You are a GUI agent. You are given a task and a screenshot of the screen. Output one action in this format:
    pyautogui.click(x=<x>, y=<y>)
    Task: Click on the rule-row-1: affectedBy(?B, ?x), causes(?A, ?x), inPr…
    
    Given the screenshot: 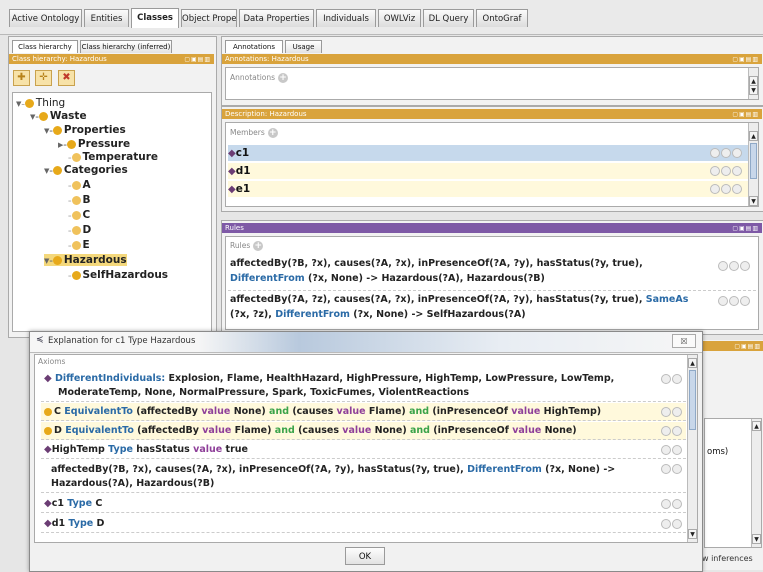 What is the action you would take?
    pyautogui.click(x=475, y=271)
    